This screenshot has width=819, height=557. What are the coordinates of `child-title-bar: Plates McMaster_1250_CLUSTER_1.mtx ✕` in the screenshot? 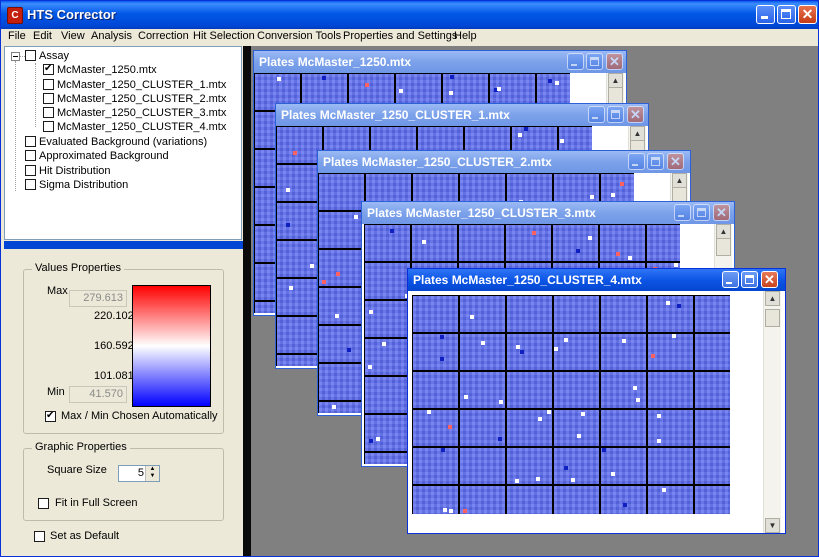 It's located at (462, 115).